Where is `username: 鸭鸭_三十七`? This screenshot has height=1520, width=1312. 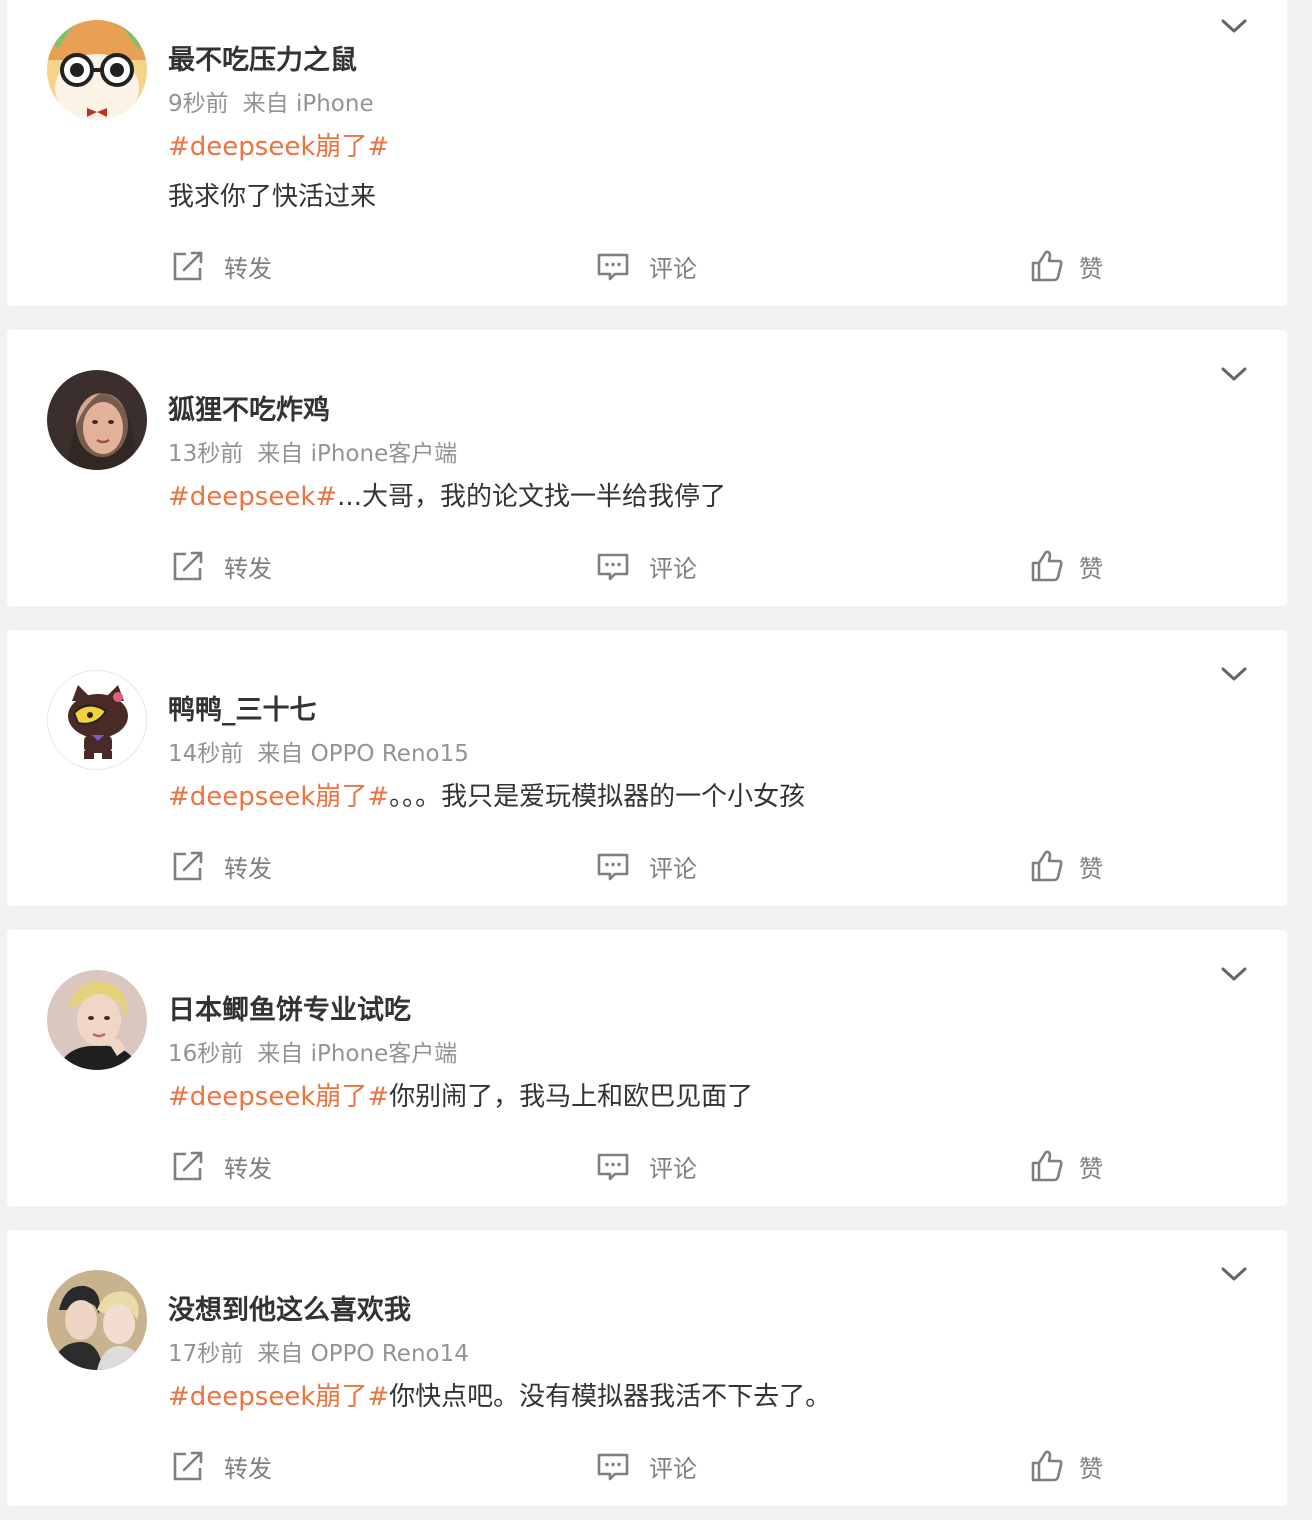
username: 鸭鸭_三十七 is located at coordinates (242, 707).